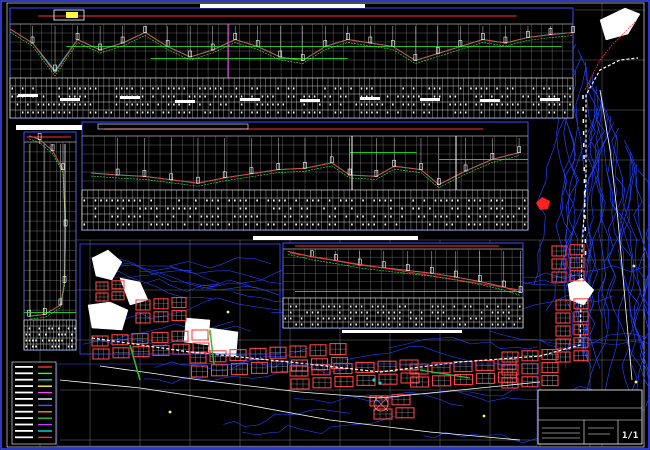 Image resolution: width=650 pixels, height=450 pixels. What do you see at coordinates (135, 362) in the screenshot?
I see `green-line` at bounding box center [135, 362].